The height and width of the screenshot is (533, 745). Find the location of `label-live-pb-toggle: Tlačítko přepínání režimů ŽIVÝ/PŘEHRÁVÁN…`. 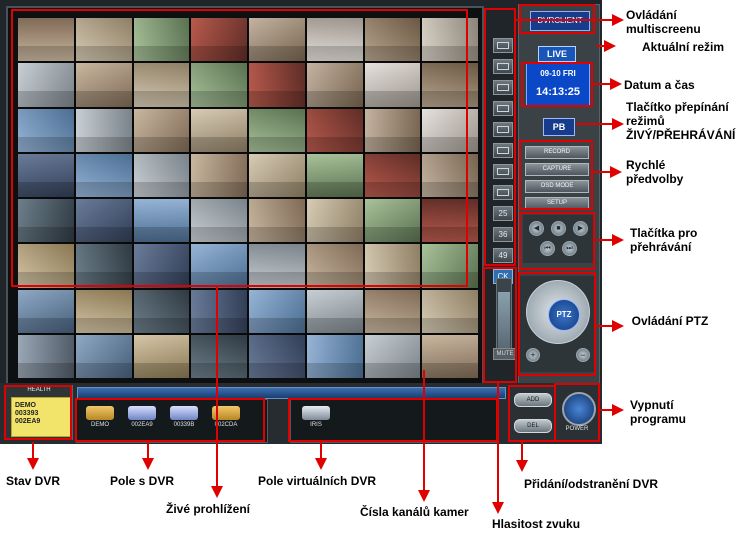

label-live-pb-toggle: Tlačítko přepínání režimů ŽIVÝ/PŘEHRÁVÁN… is located at coordinates (681, 121).